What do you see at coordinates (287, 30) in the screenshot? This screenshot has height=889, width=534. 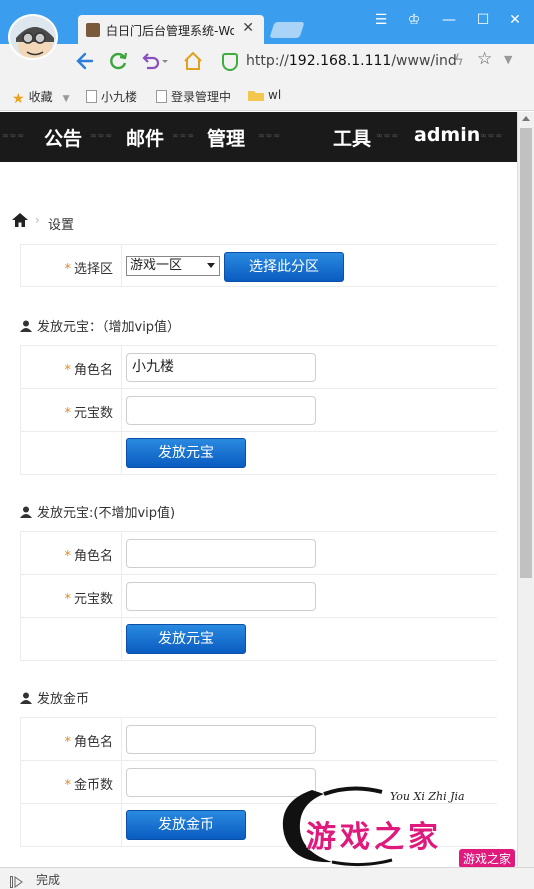 I see `new-tab-button` at bounding box center [287, 30].